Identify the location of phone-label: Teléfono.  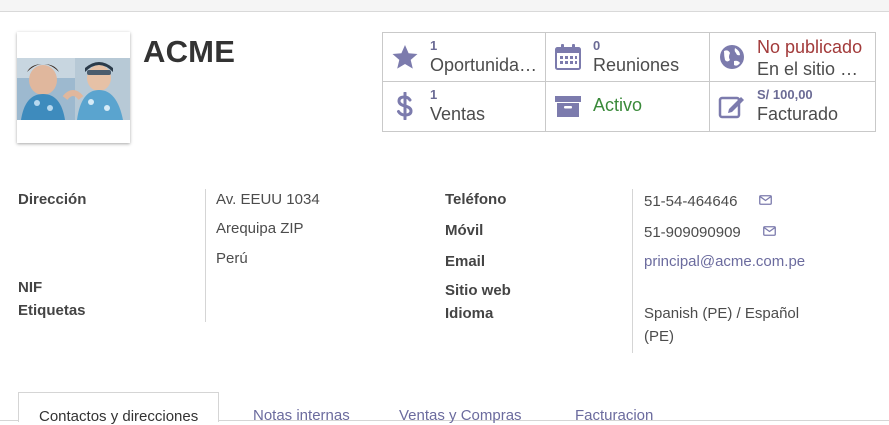
(476, 199).